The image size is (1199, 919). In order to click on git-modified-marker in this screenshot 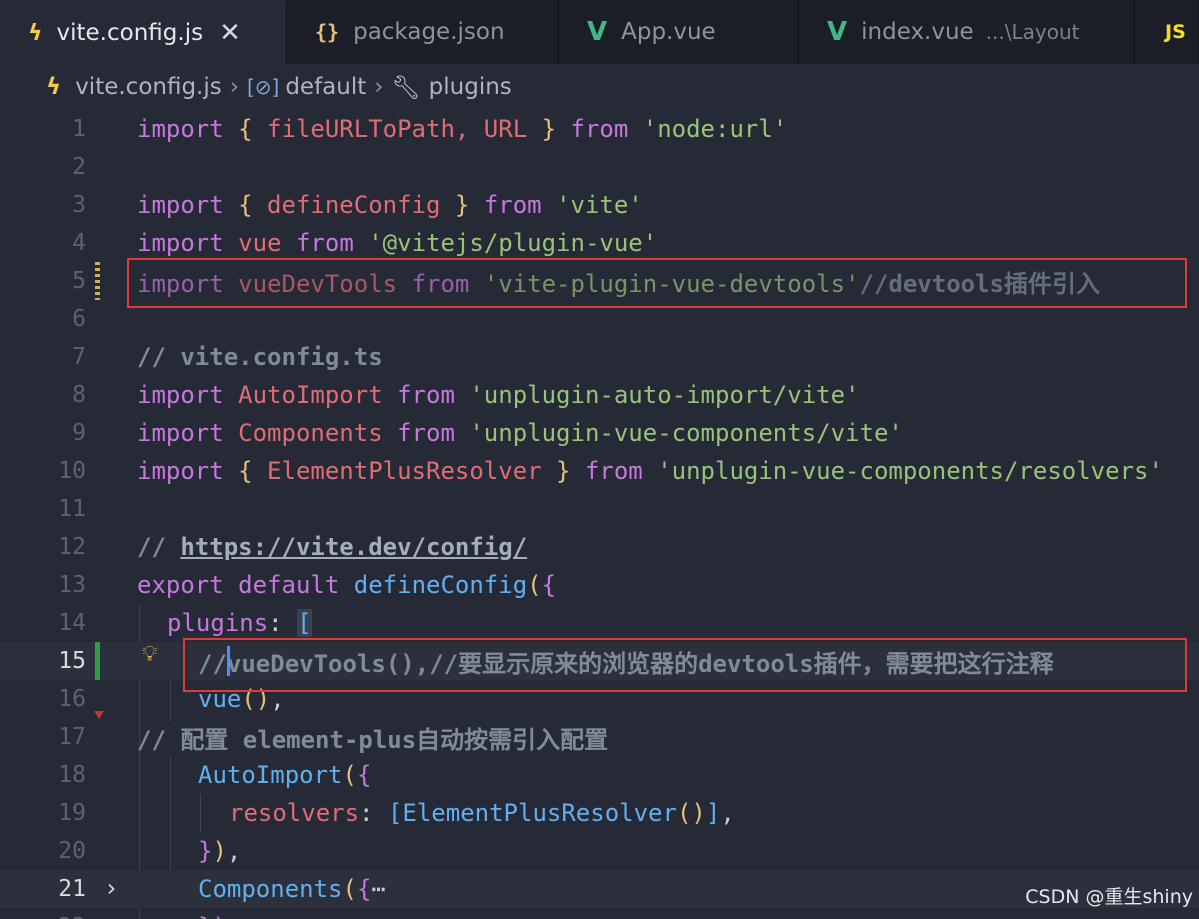, I will do `click(97, 281)`.